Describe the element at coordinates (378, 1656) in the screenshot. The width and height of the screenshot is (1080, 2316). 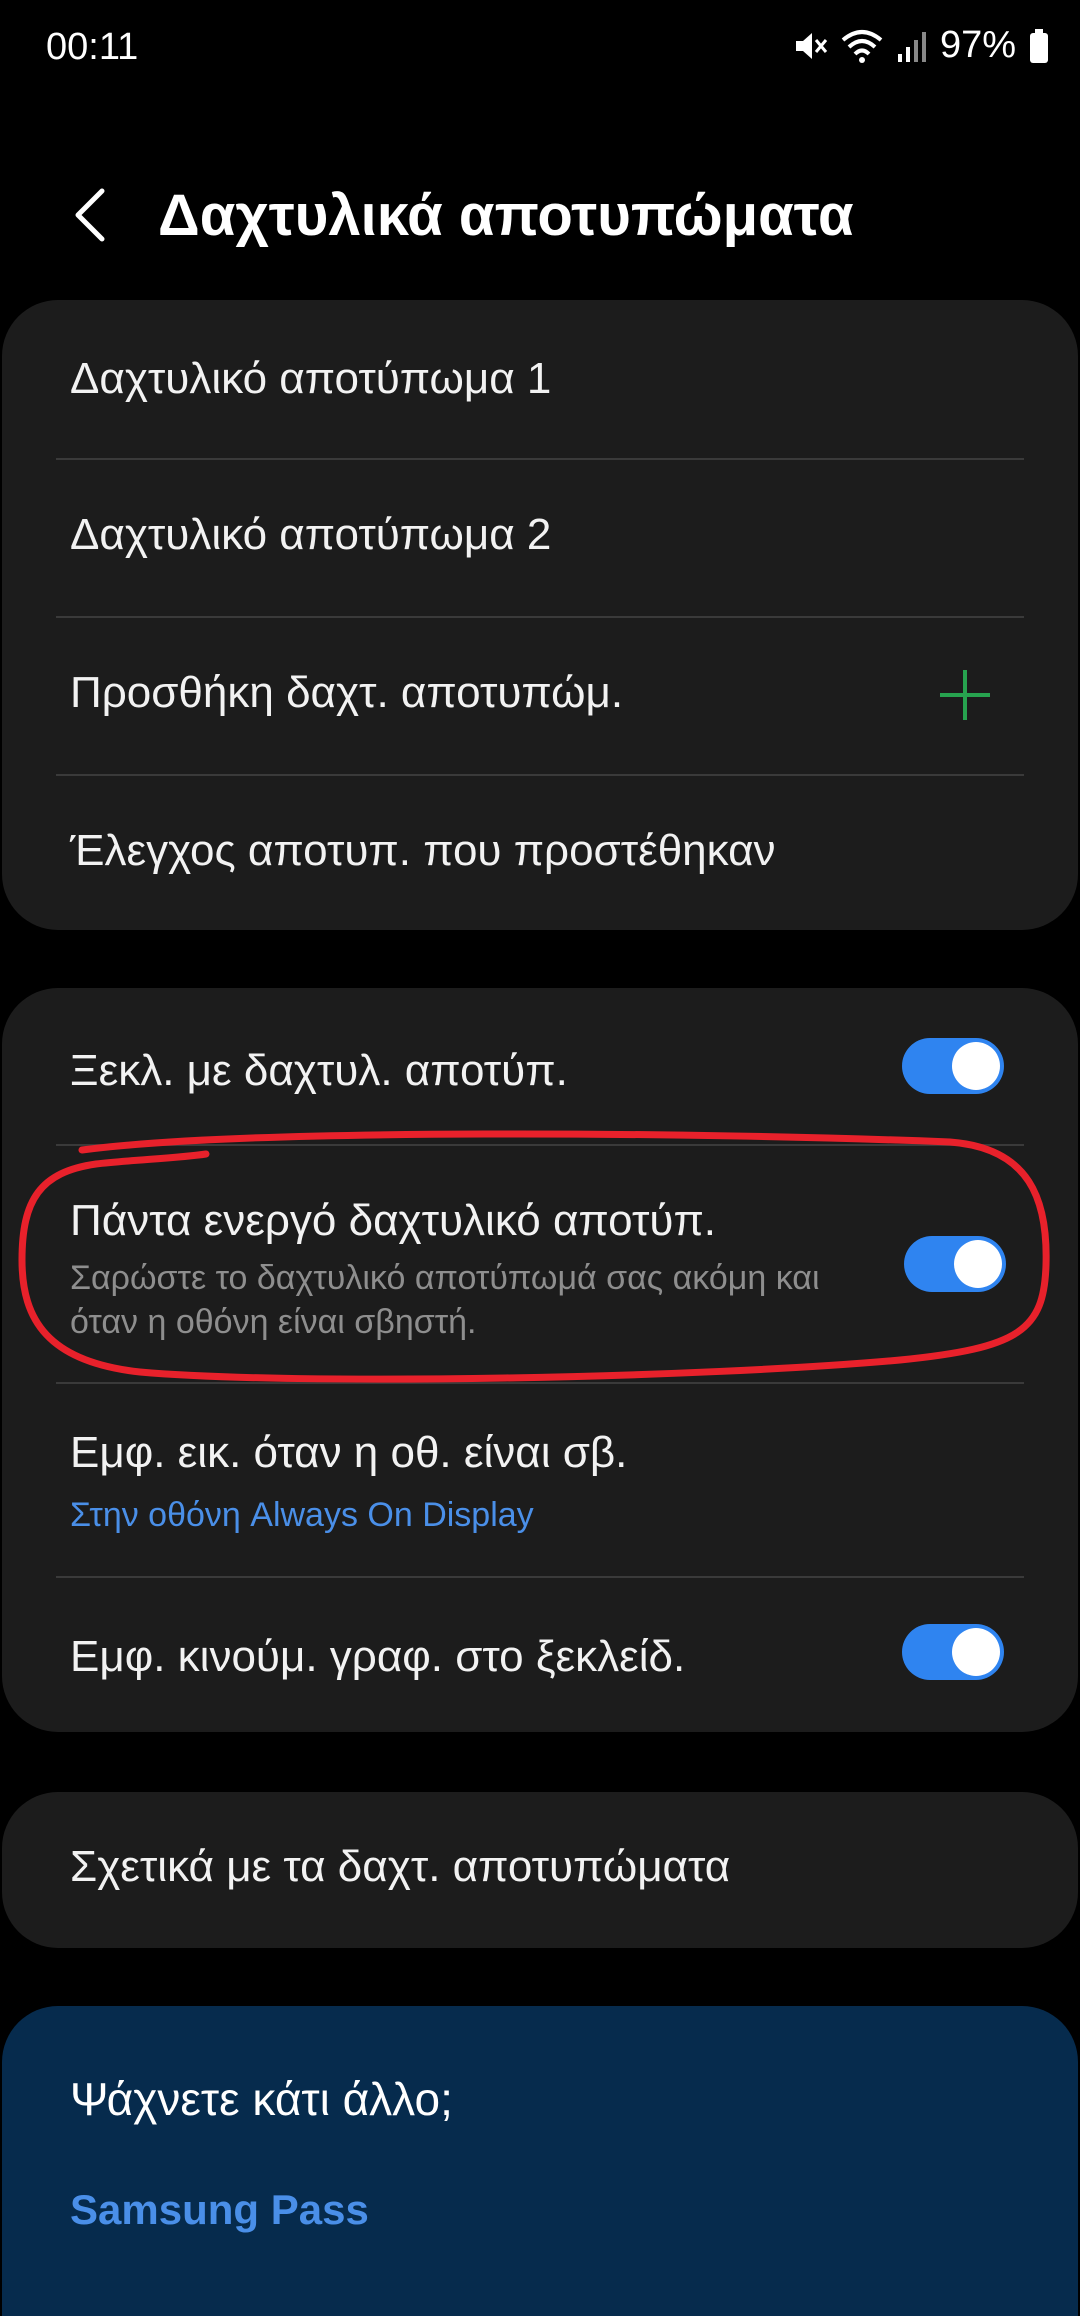
I see `unlock-animation-label: Εμφ. κινούμ. γραφ. στο ξεκλείδ.` at that location.